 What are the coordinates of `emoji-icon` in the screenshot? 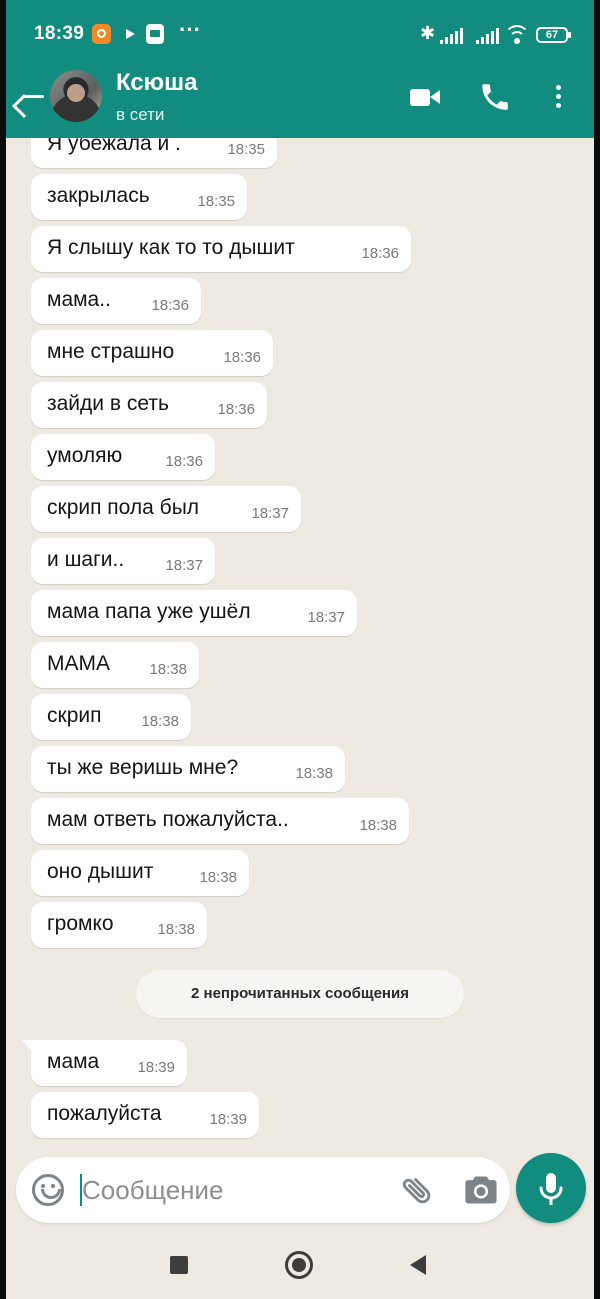 It's located at (48, 1190).